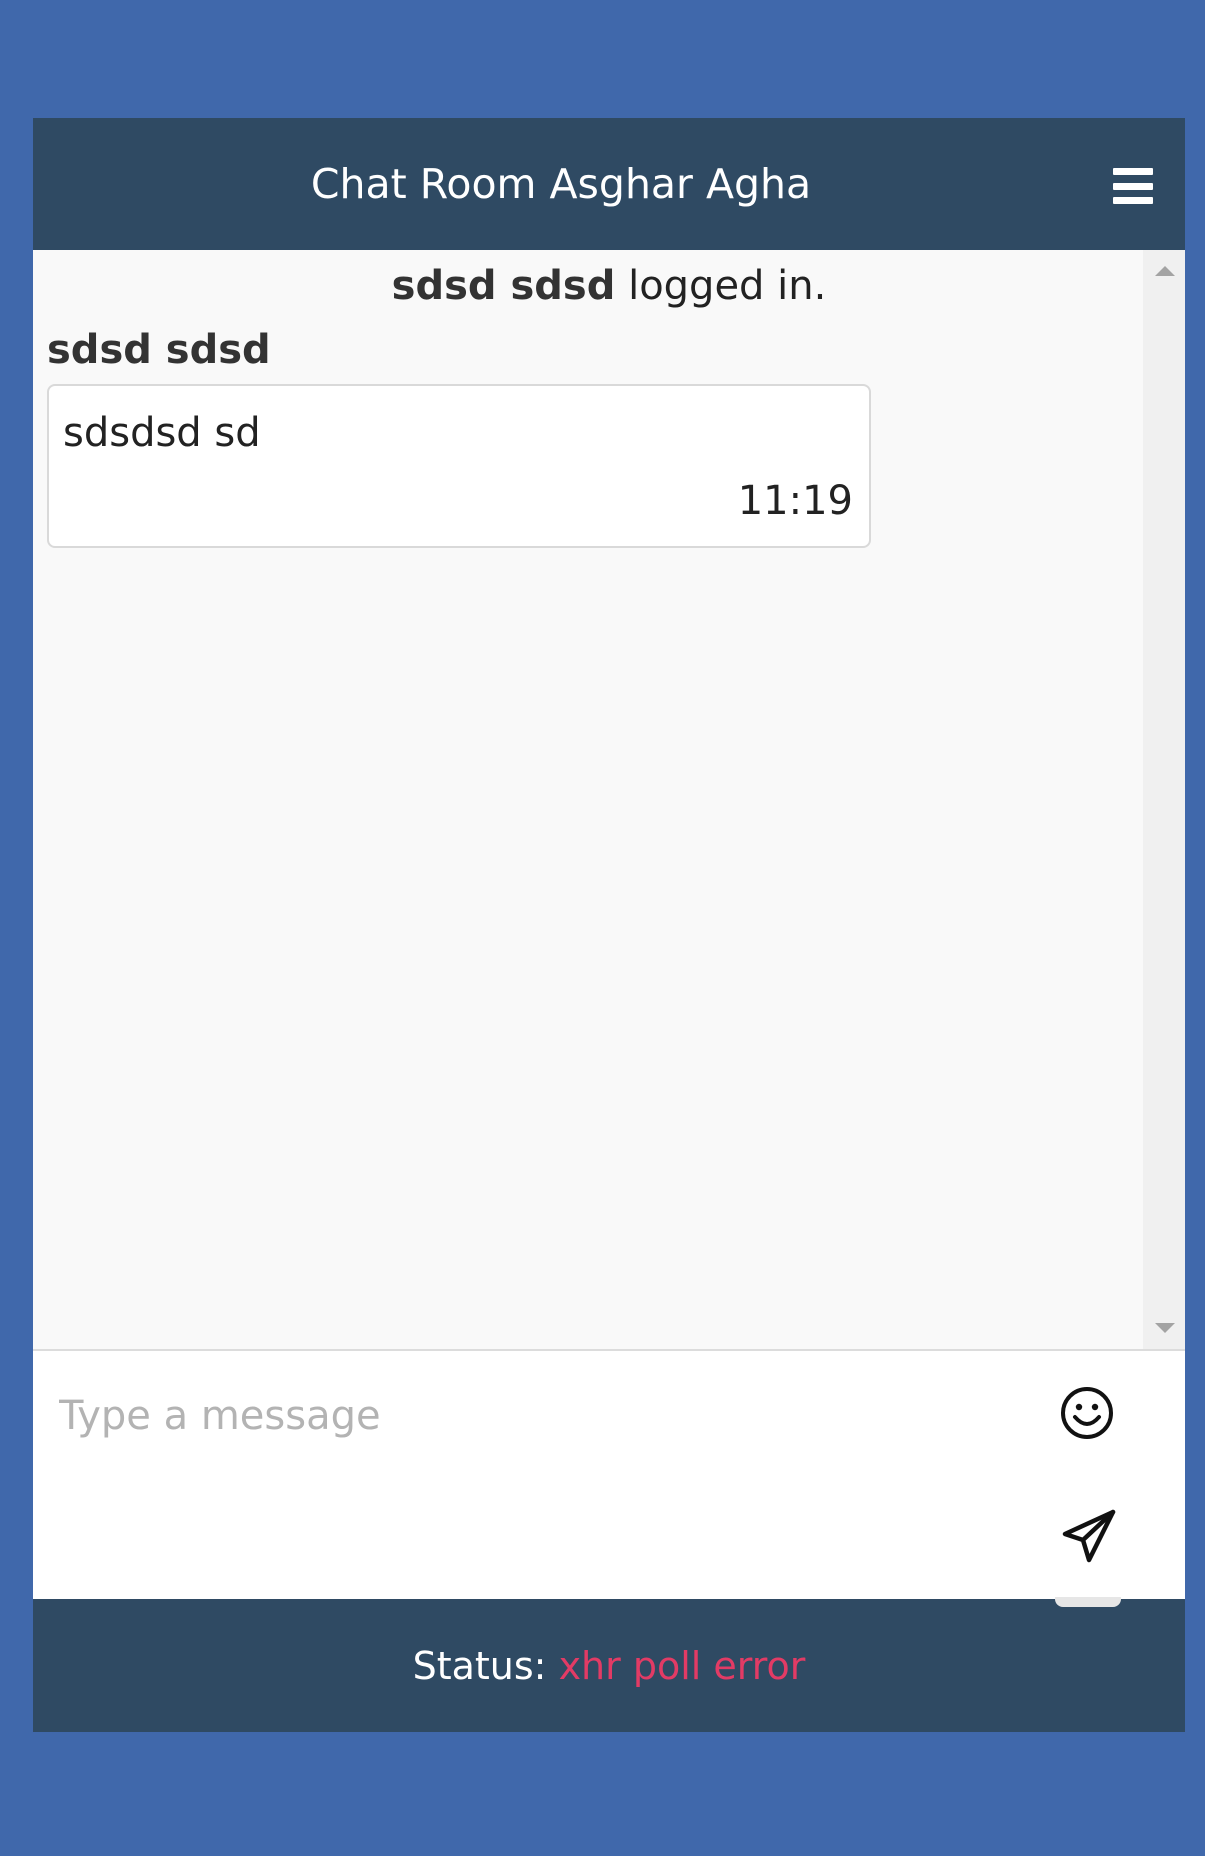 The width and height of the screenshot is (1205, 1856). What do you see at coordinates (727, 286) in the screenshot?
I see `system-message-text: logged in.` at bounding box center [727, 286].